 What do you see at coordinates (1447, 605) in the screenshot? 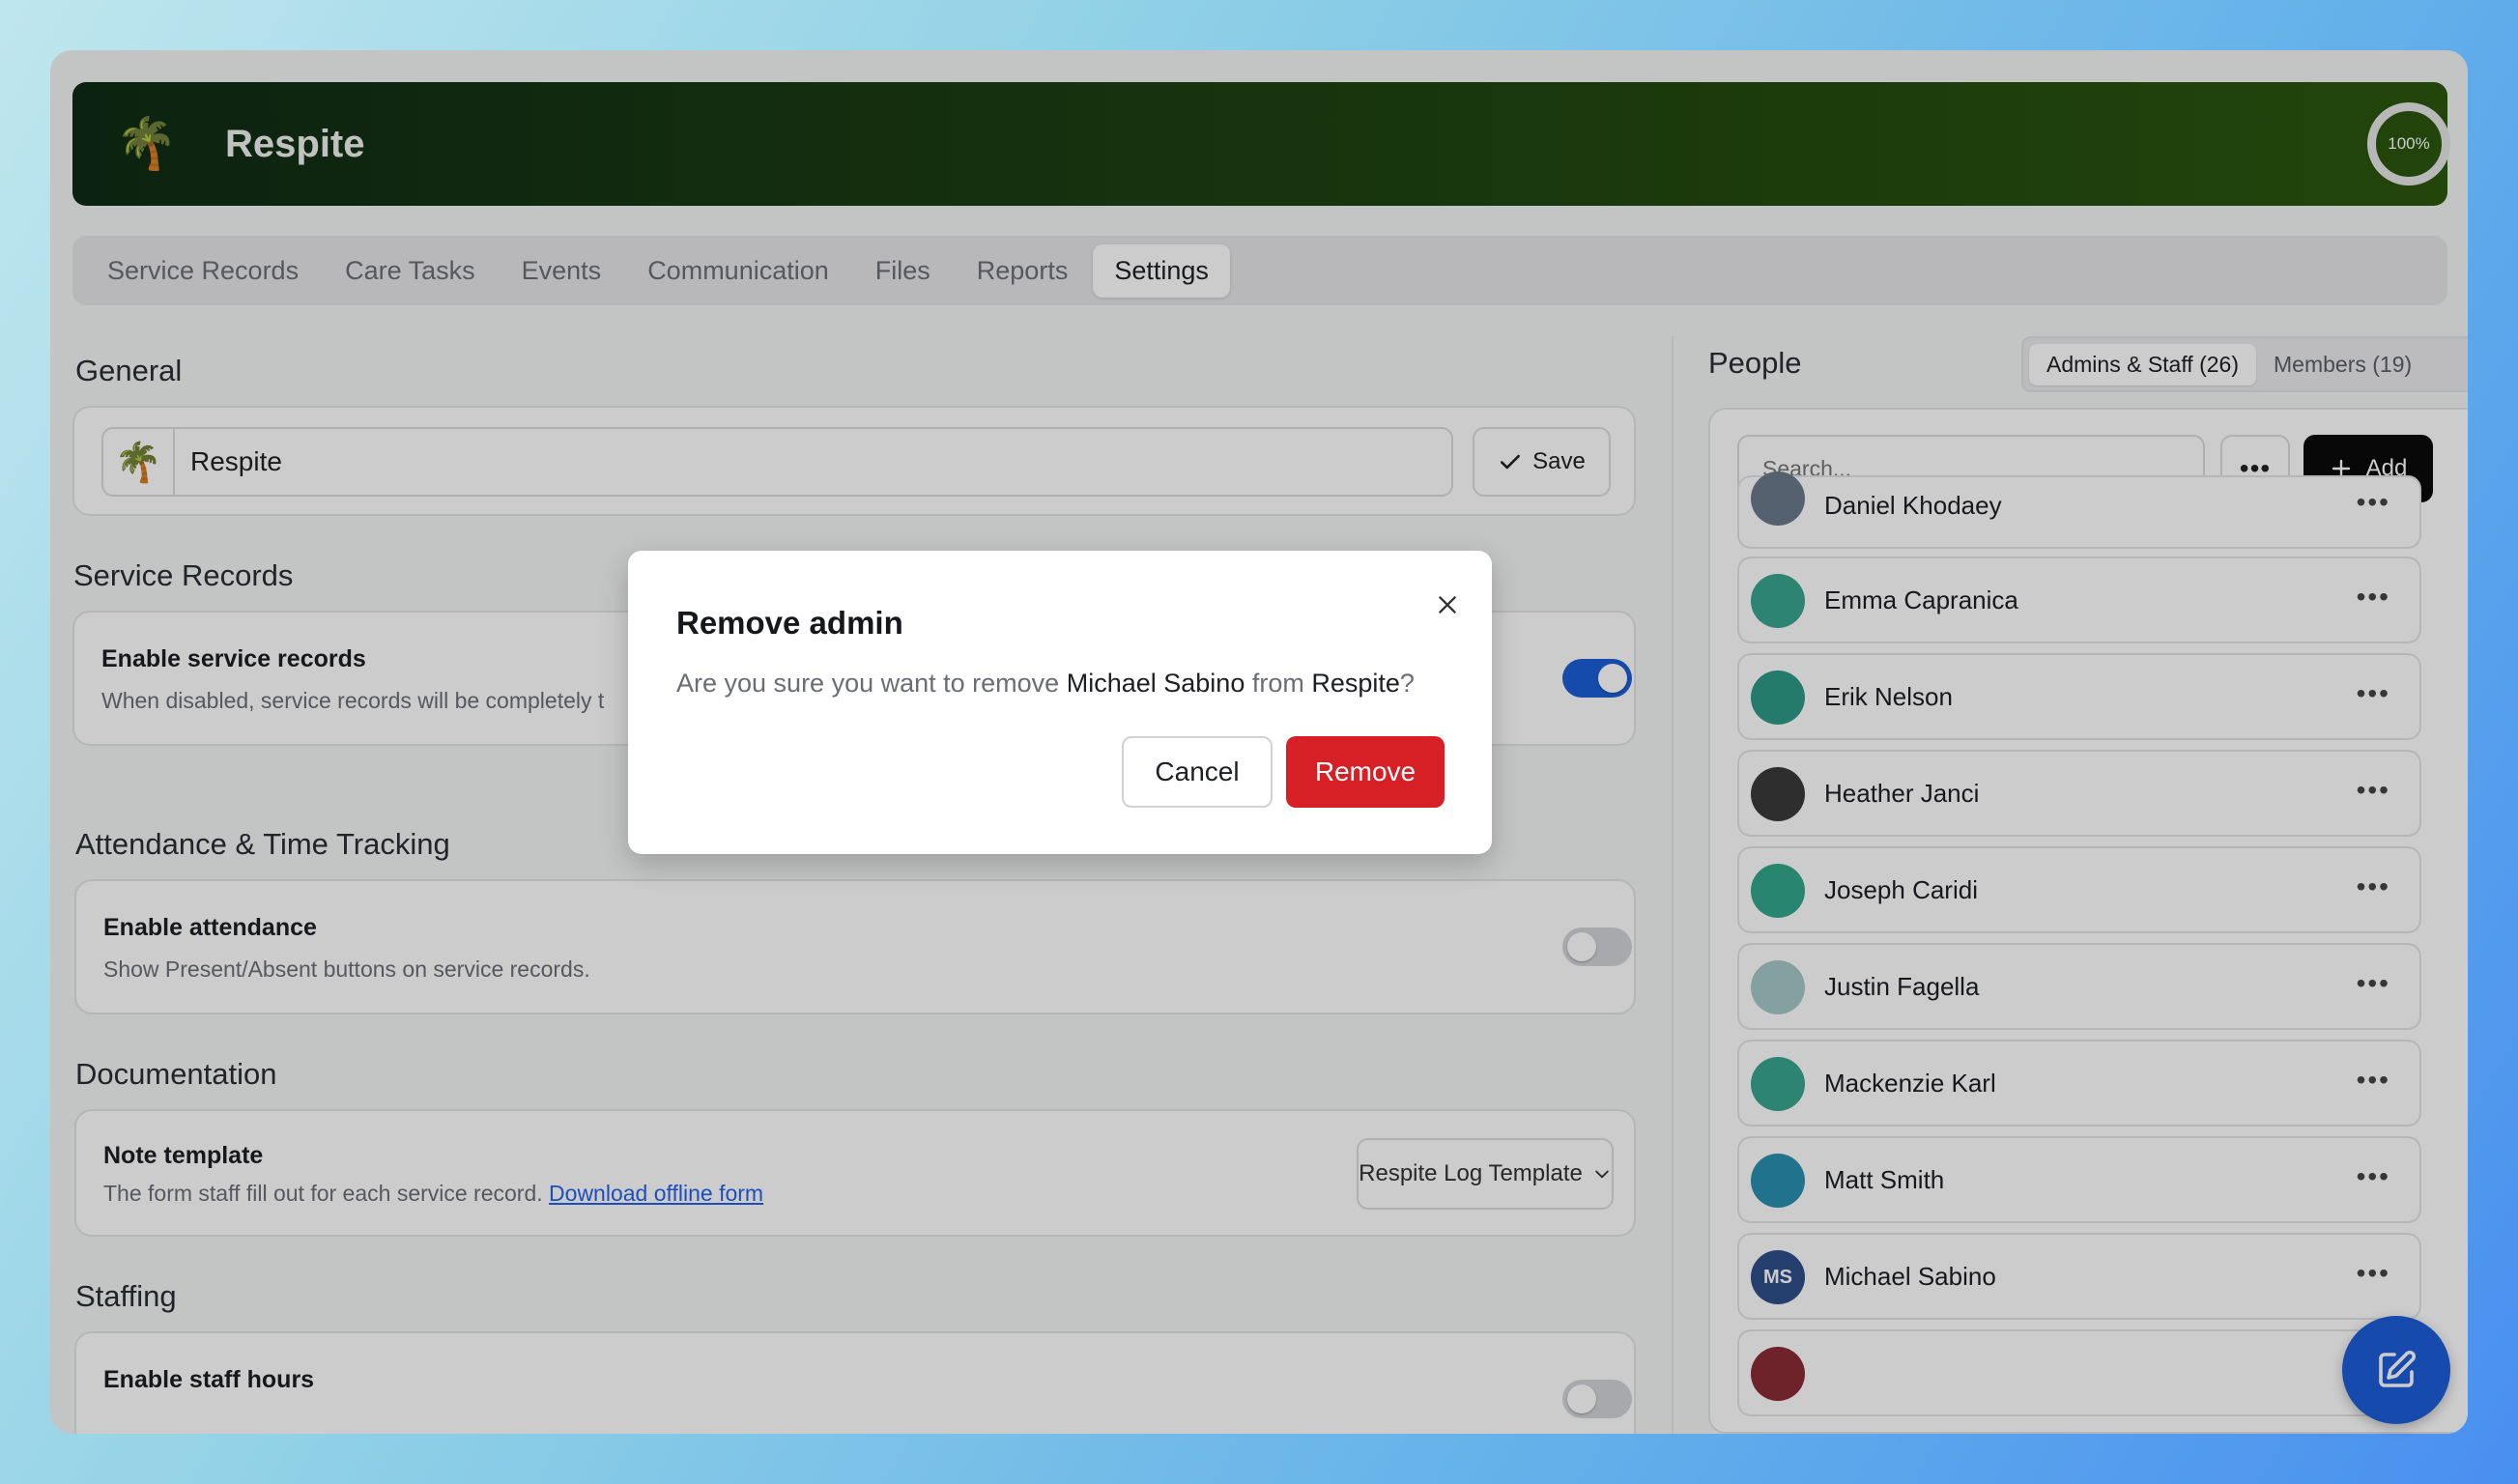
I see `close-icon` at bounding box center [1447, 605].